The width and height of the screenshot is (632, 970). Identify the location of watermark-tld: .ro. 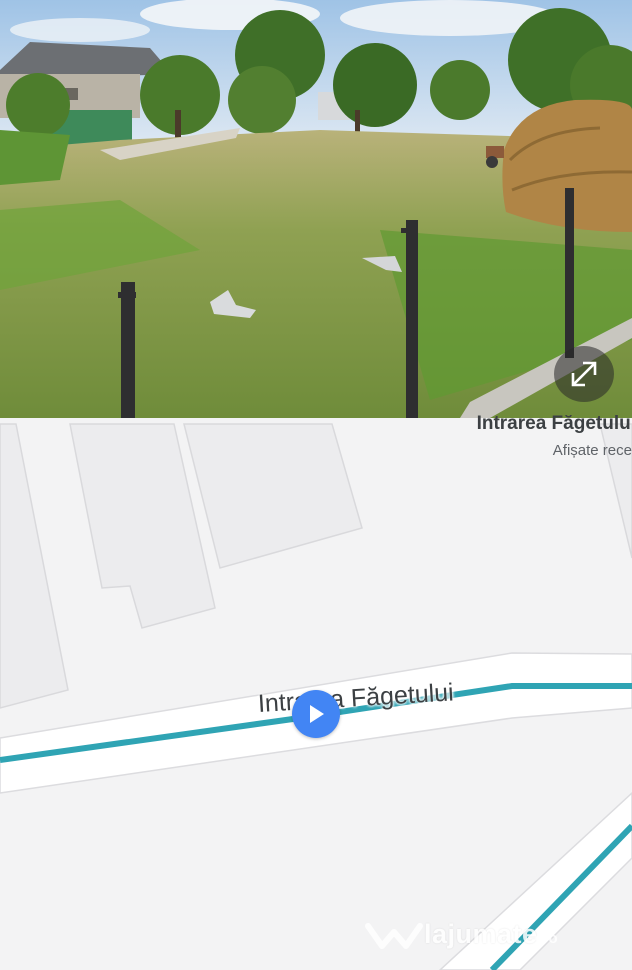
(548, 938).